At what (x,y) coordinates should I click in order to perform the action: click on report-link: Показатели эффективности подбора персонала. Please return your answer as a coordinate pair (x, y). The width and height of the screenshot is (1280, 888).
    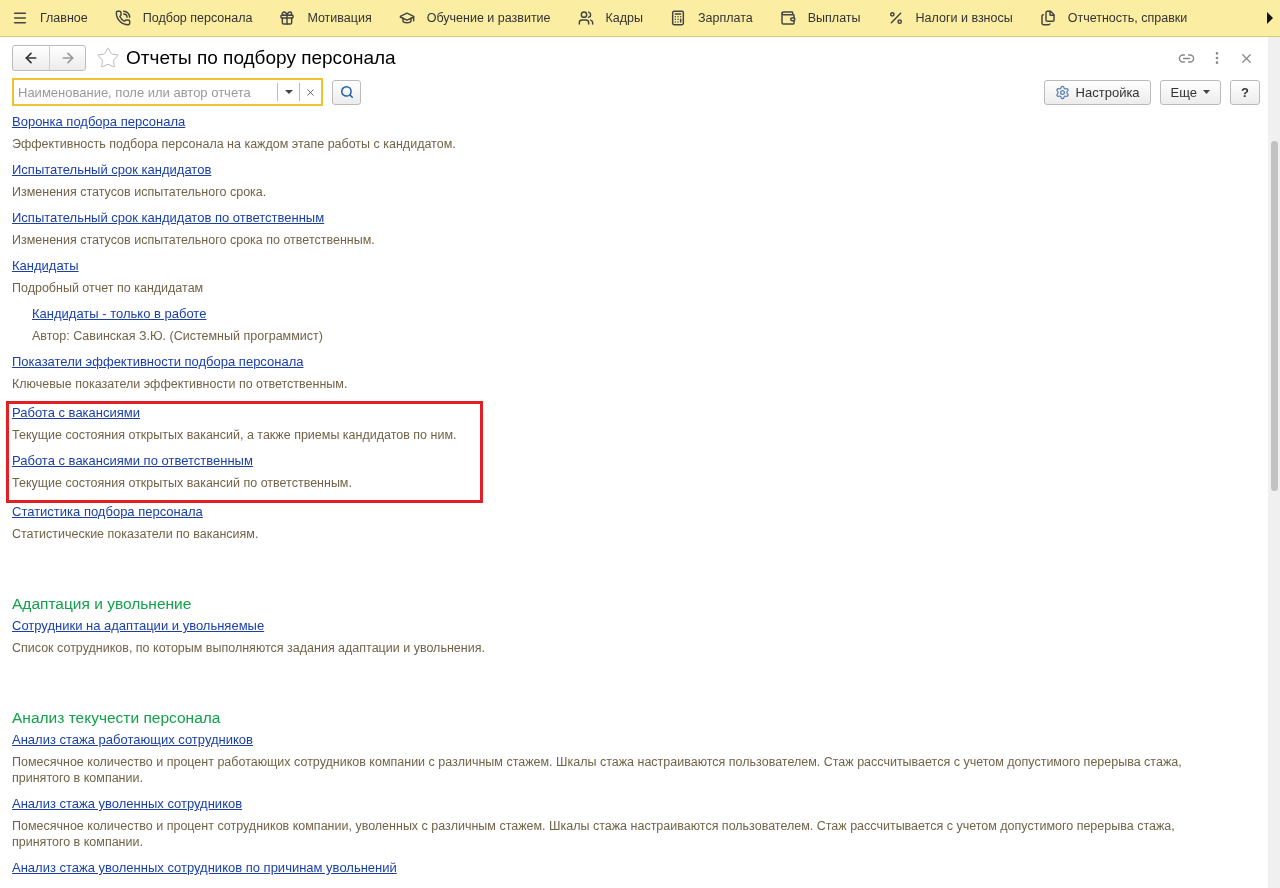
    Looking at the image, I should click on (158, 362).